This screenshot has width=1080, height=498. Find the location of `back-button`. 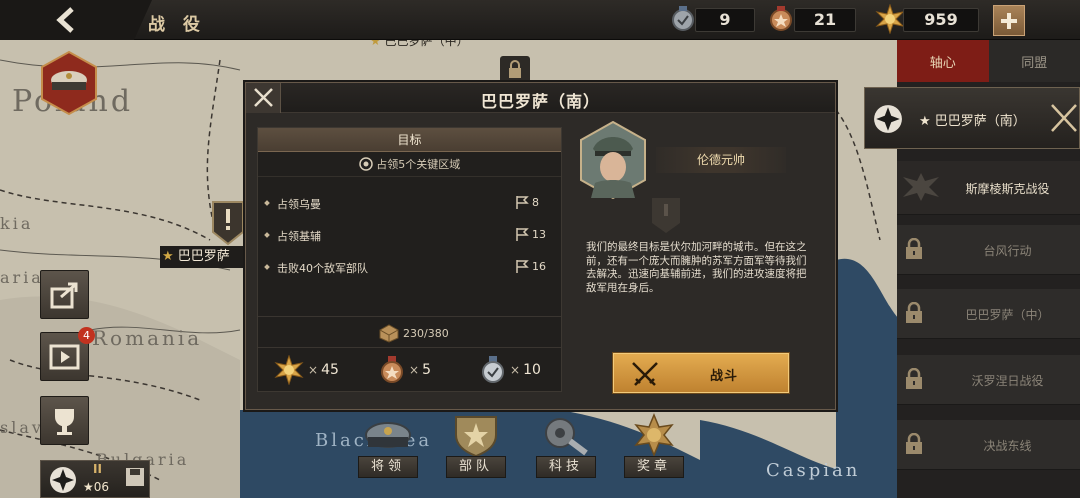

back-button is located at coordinates (76, 20).